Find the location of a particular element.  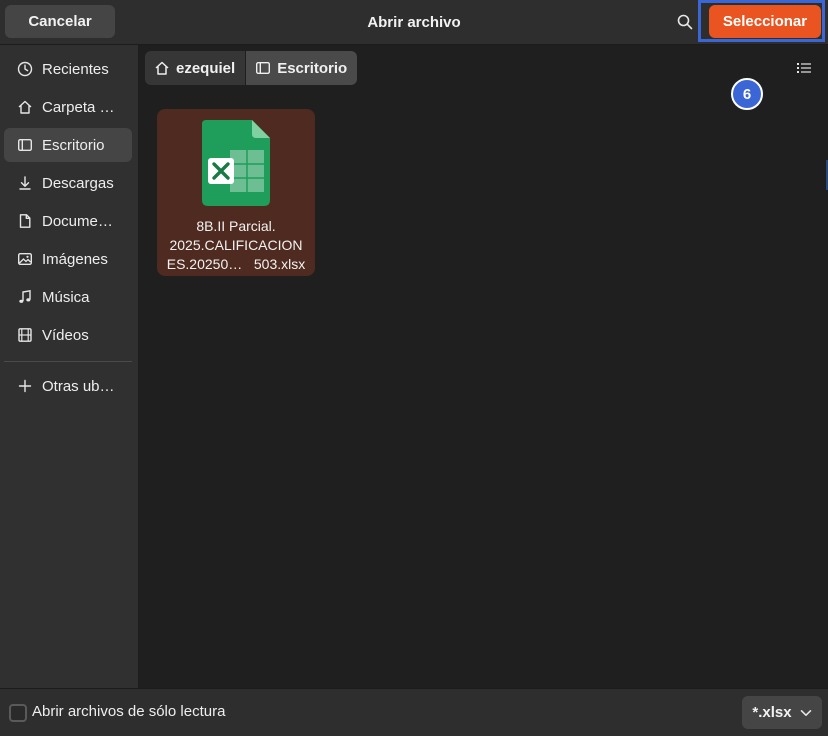

sidebar-item-descargas: Descargas is located at coordinates (68, 183).